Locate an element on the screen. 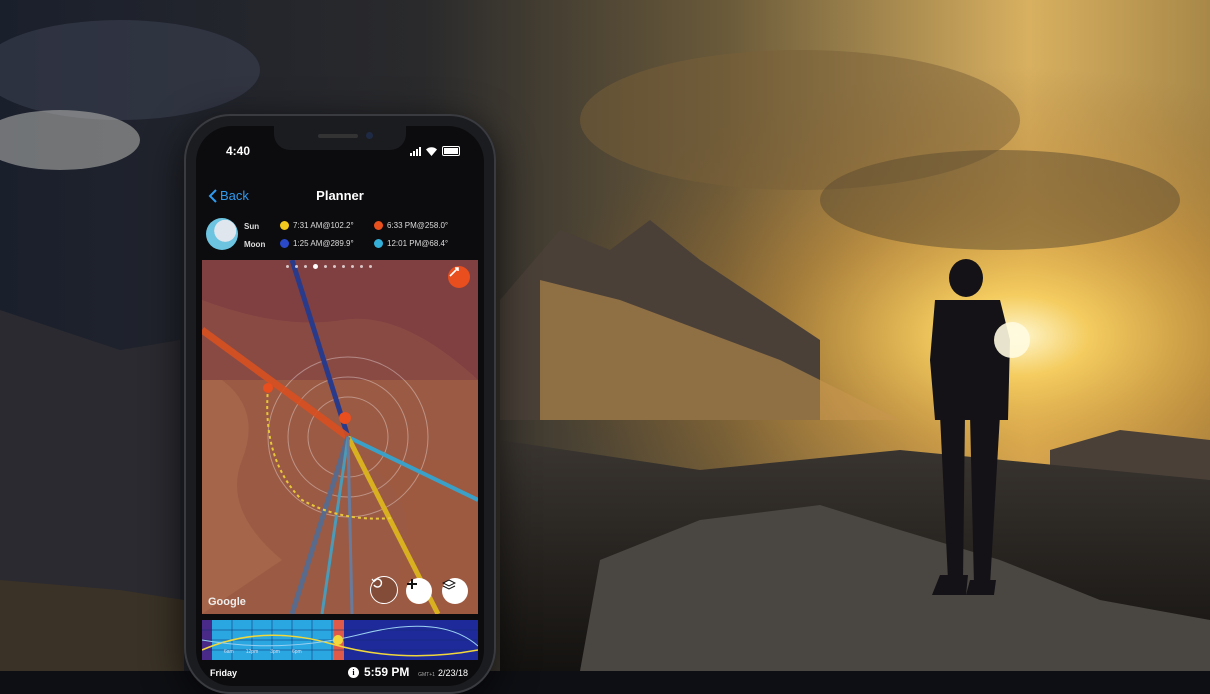 This screenshot has width=1210, height=694. timezone-label: GMT+1 is located at coordinates (426, 675).